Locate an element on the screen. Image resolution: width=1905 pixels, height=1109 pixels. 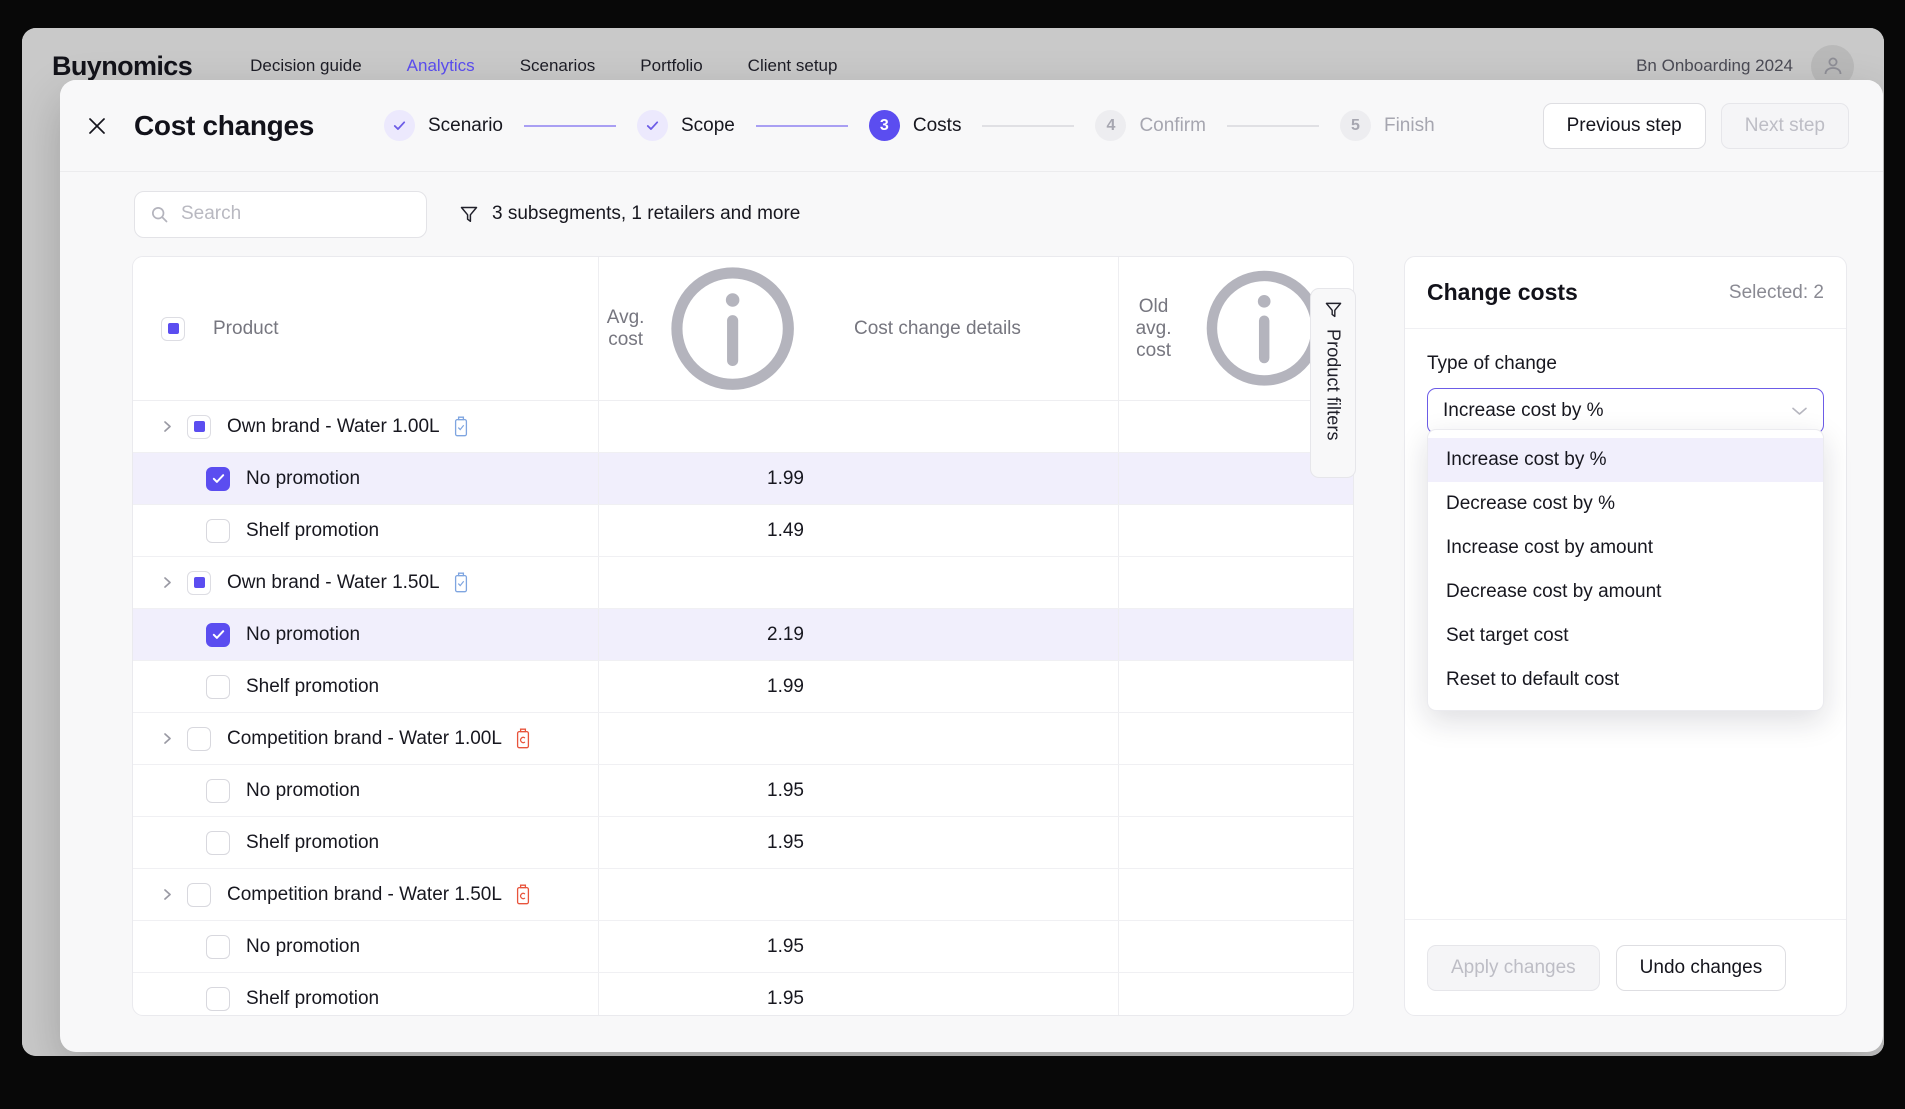
select-all-checkbox is located at coordinates (173, 328).